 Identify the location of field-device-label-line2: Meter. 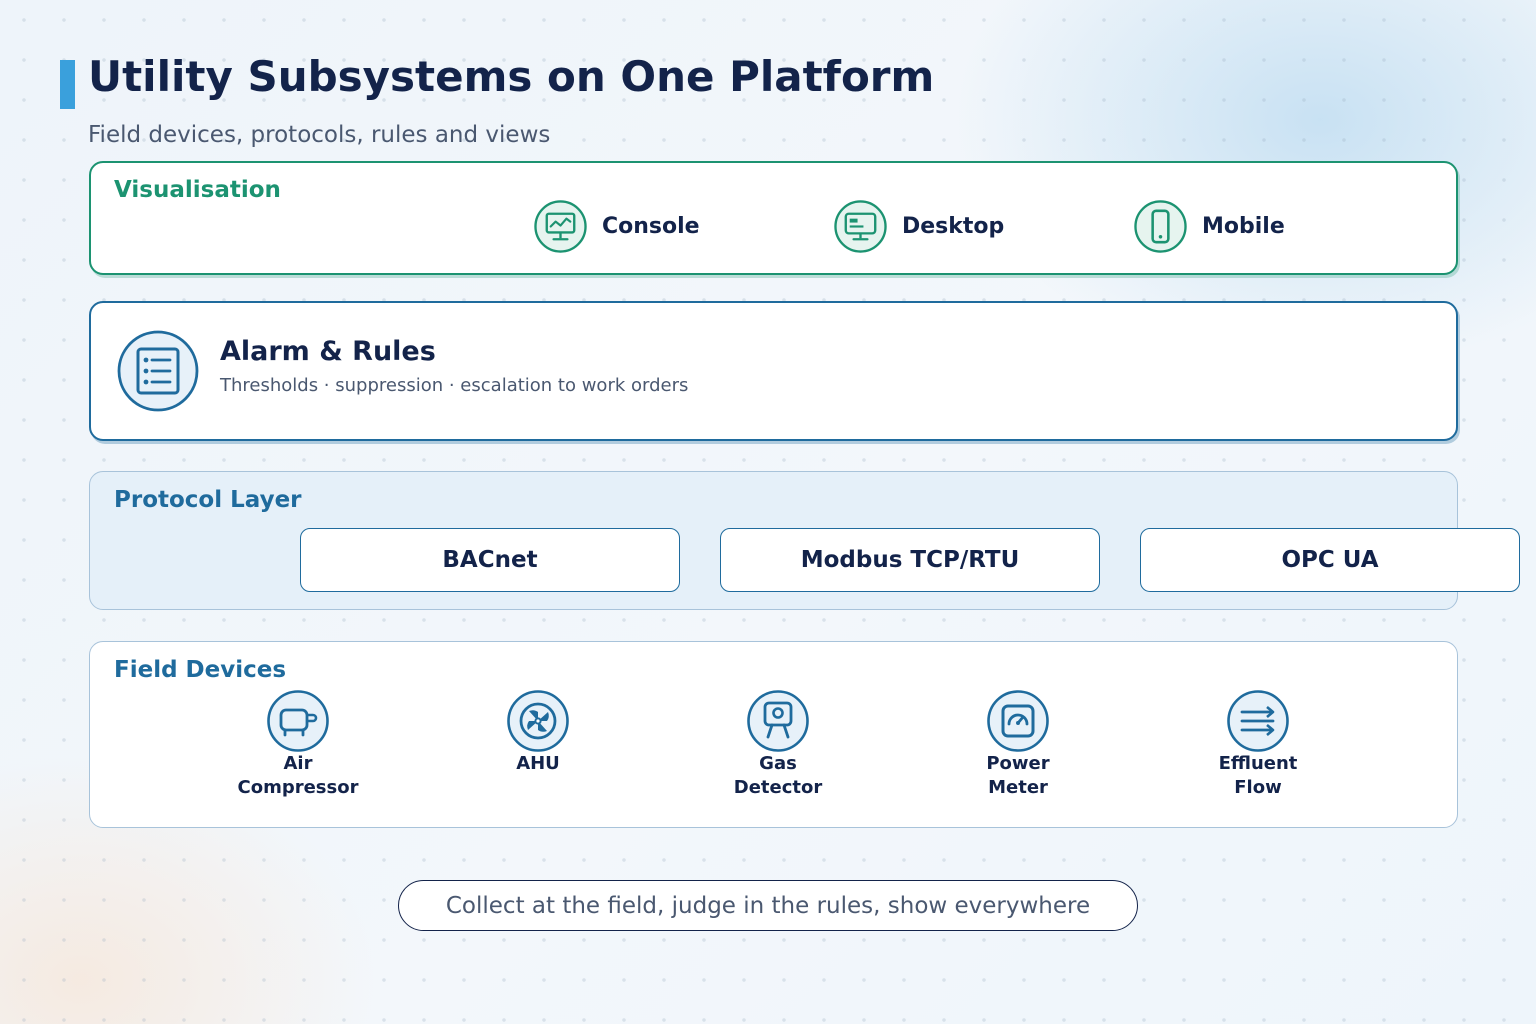
(1018, 787).